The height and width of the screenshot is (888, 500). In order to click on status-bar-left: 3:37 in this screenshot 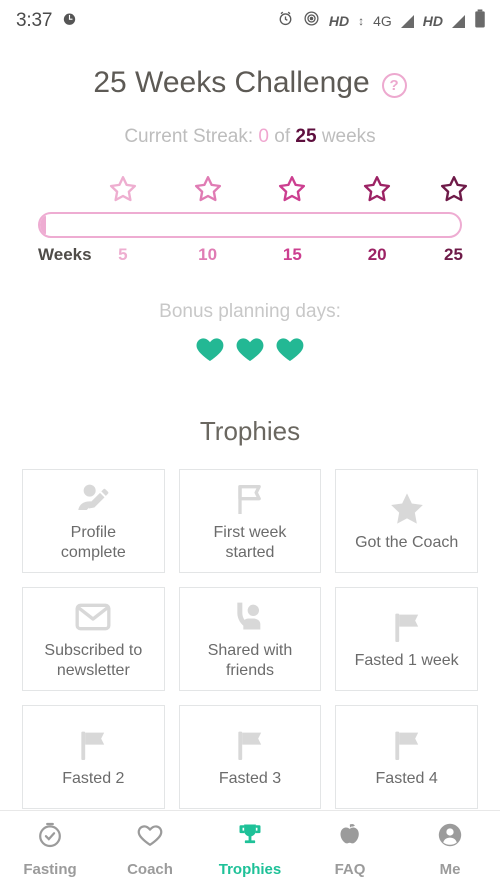, I will do `click(47, 21)`.